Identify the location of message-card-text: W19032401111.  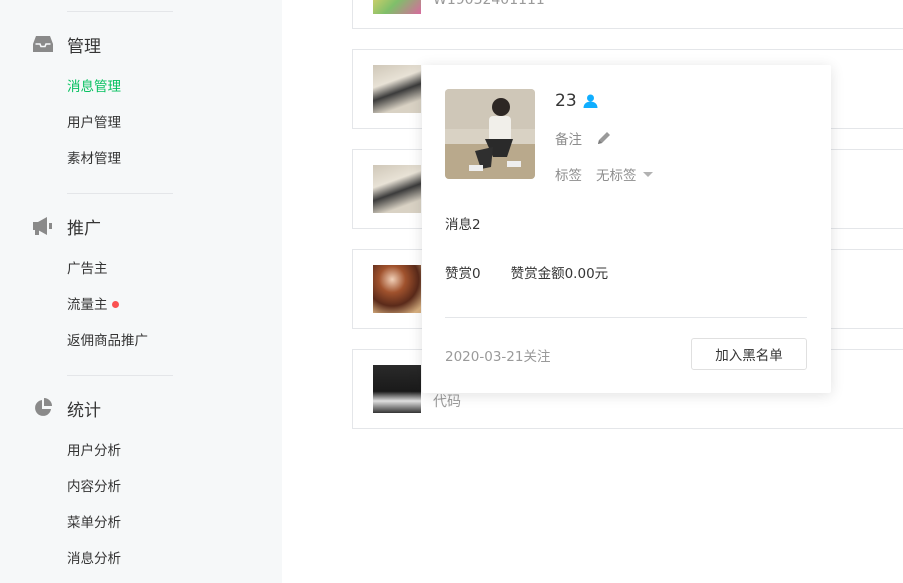
(489, 4).